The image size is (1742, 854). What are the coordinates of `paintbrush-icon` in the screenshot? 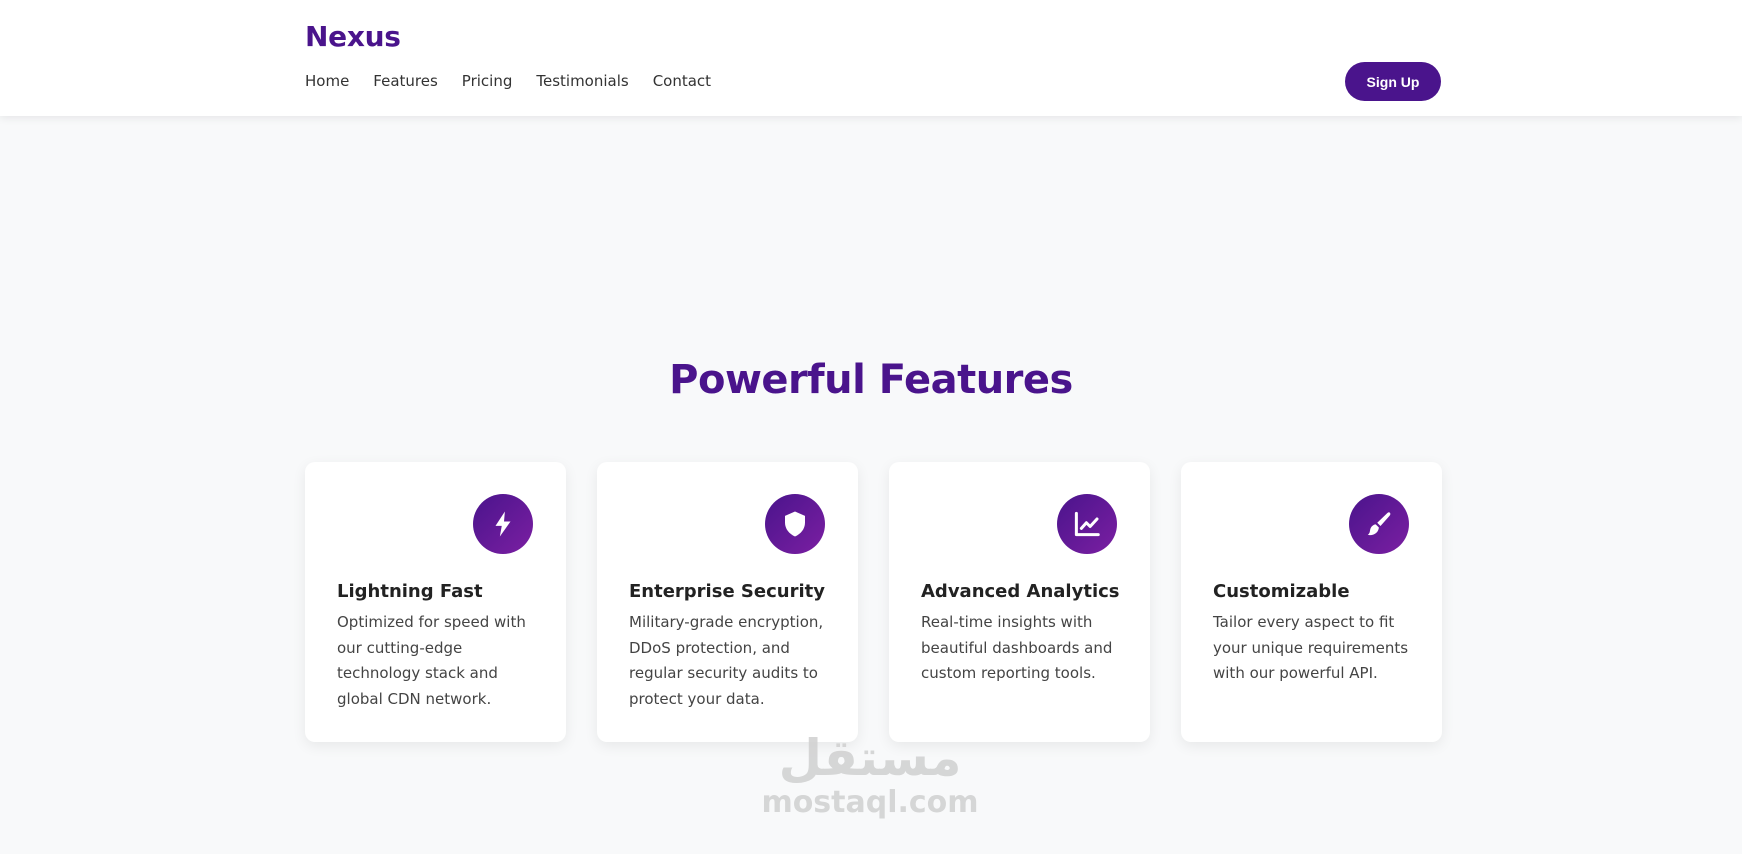 It's located at (1379, 524).